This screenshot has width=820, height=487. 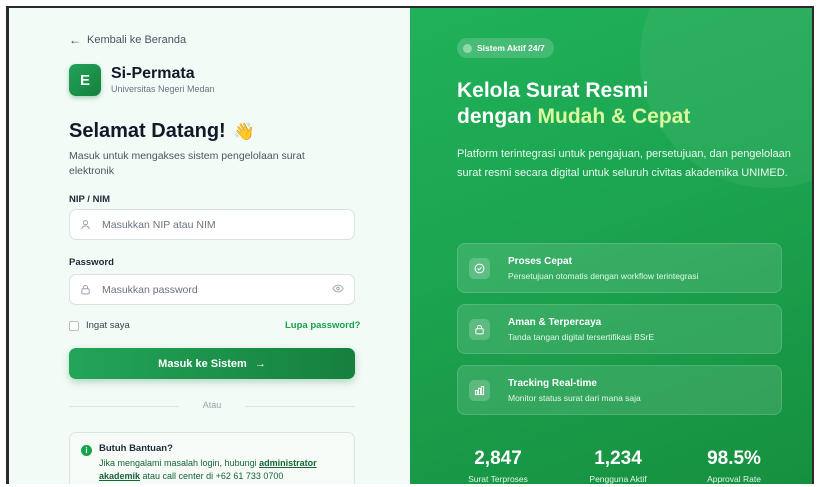 What do you see at coordinates (179, 463) in the screenshot?
I see `help-text-before: Jika mengalami masalah login, hubungi` at bounding box center [179, 463].